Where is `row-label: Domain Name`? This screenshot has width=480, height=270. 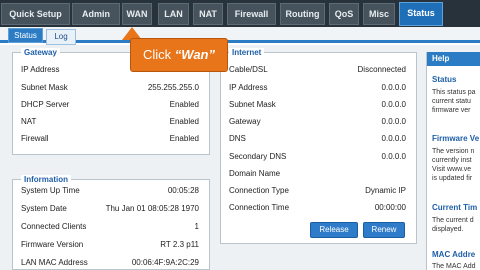
row-label: Domain Name is located at coordinates (255, 173).